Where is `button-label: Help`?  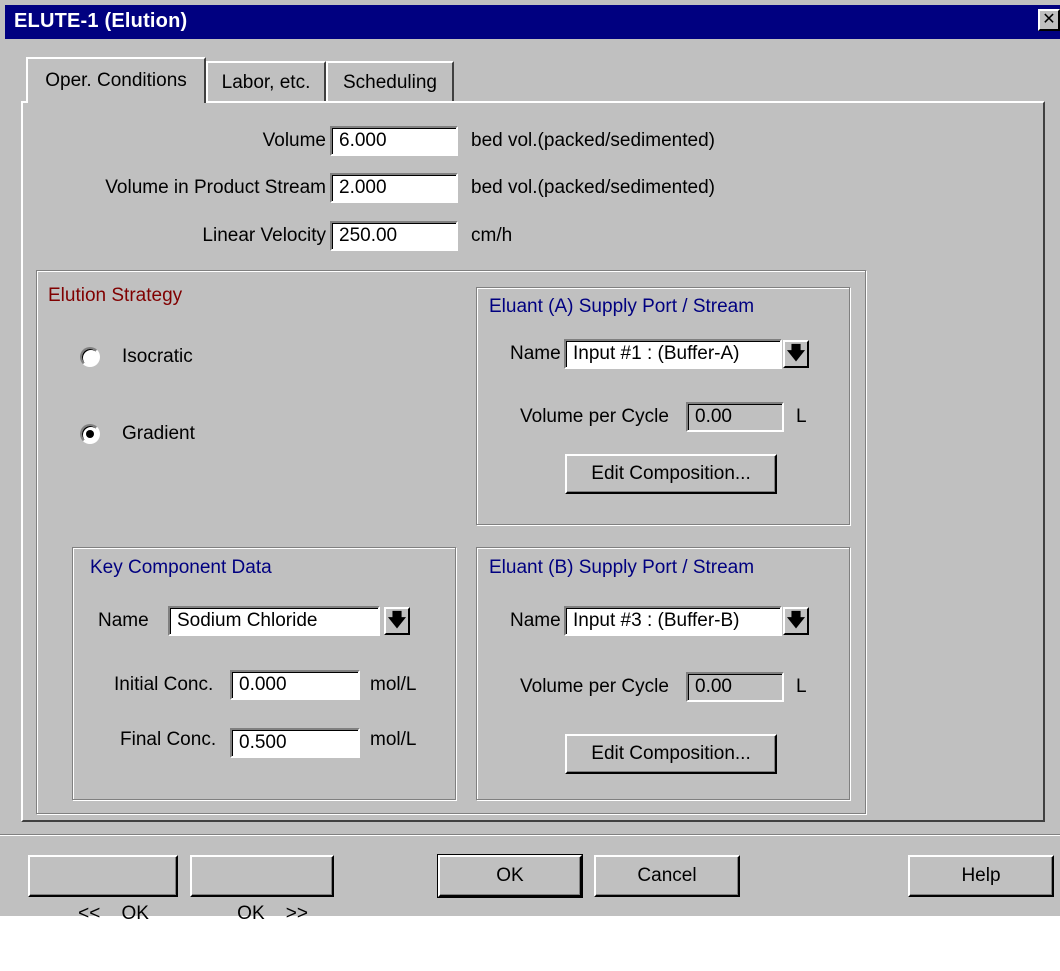 button-label: Help is located at coordinates (981, 875).